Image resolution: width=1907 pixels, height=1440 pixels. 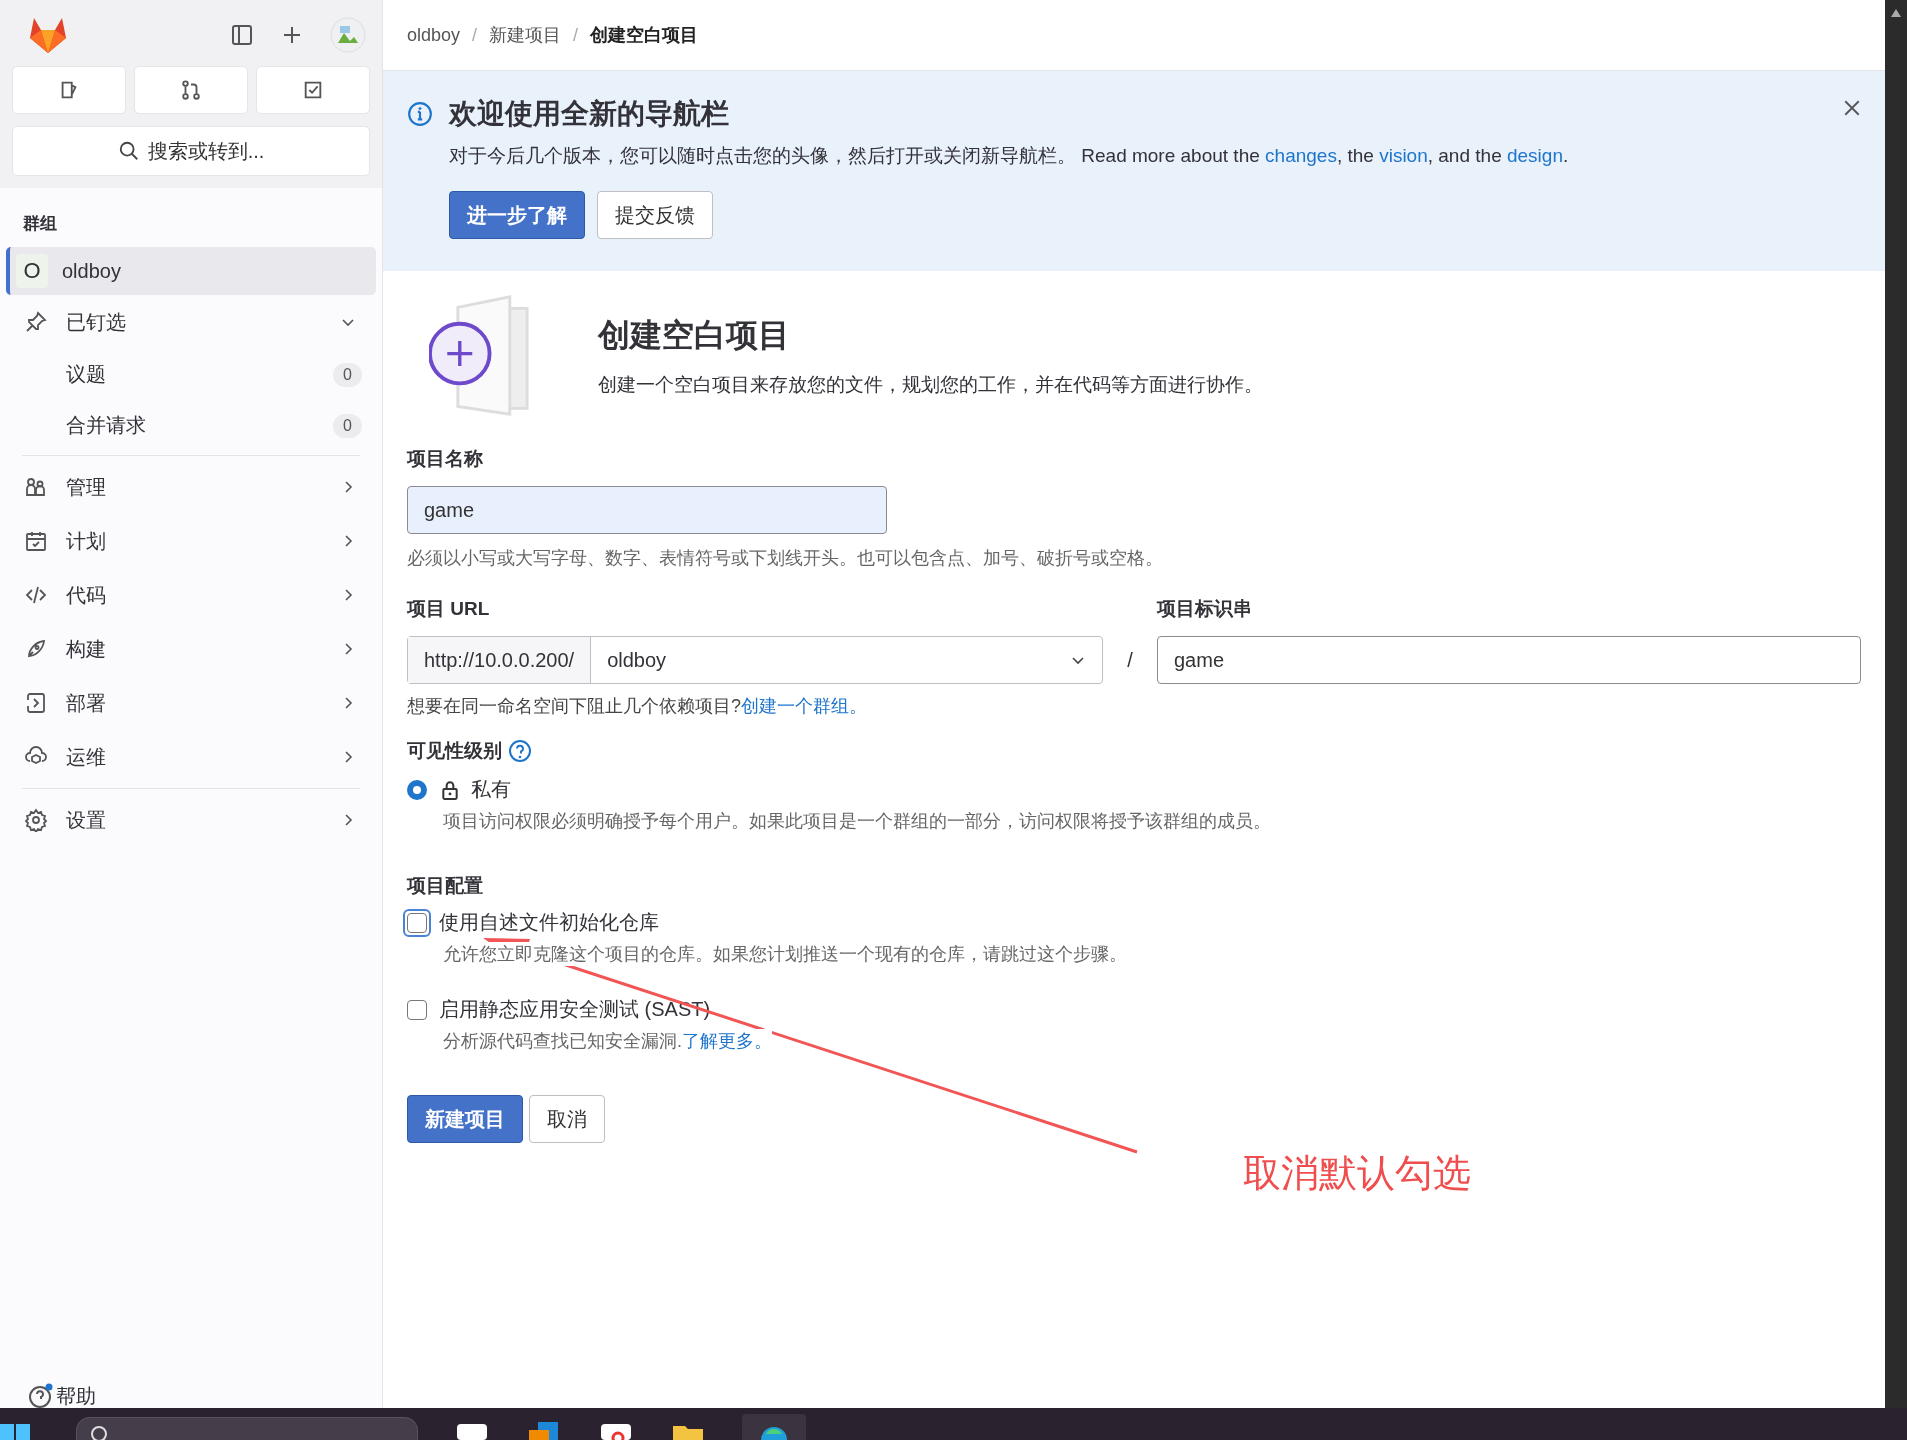 I want to click on scrollbar, so click(x=1896, y=704).